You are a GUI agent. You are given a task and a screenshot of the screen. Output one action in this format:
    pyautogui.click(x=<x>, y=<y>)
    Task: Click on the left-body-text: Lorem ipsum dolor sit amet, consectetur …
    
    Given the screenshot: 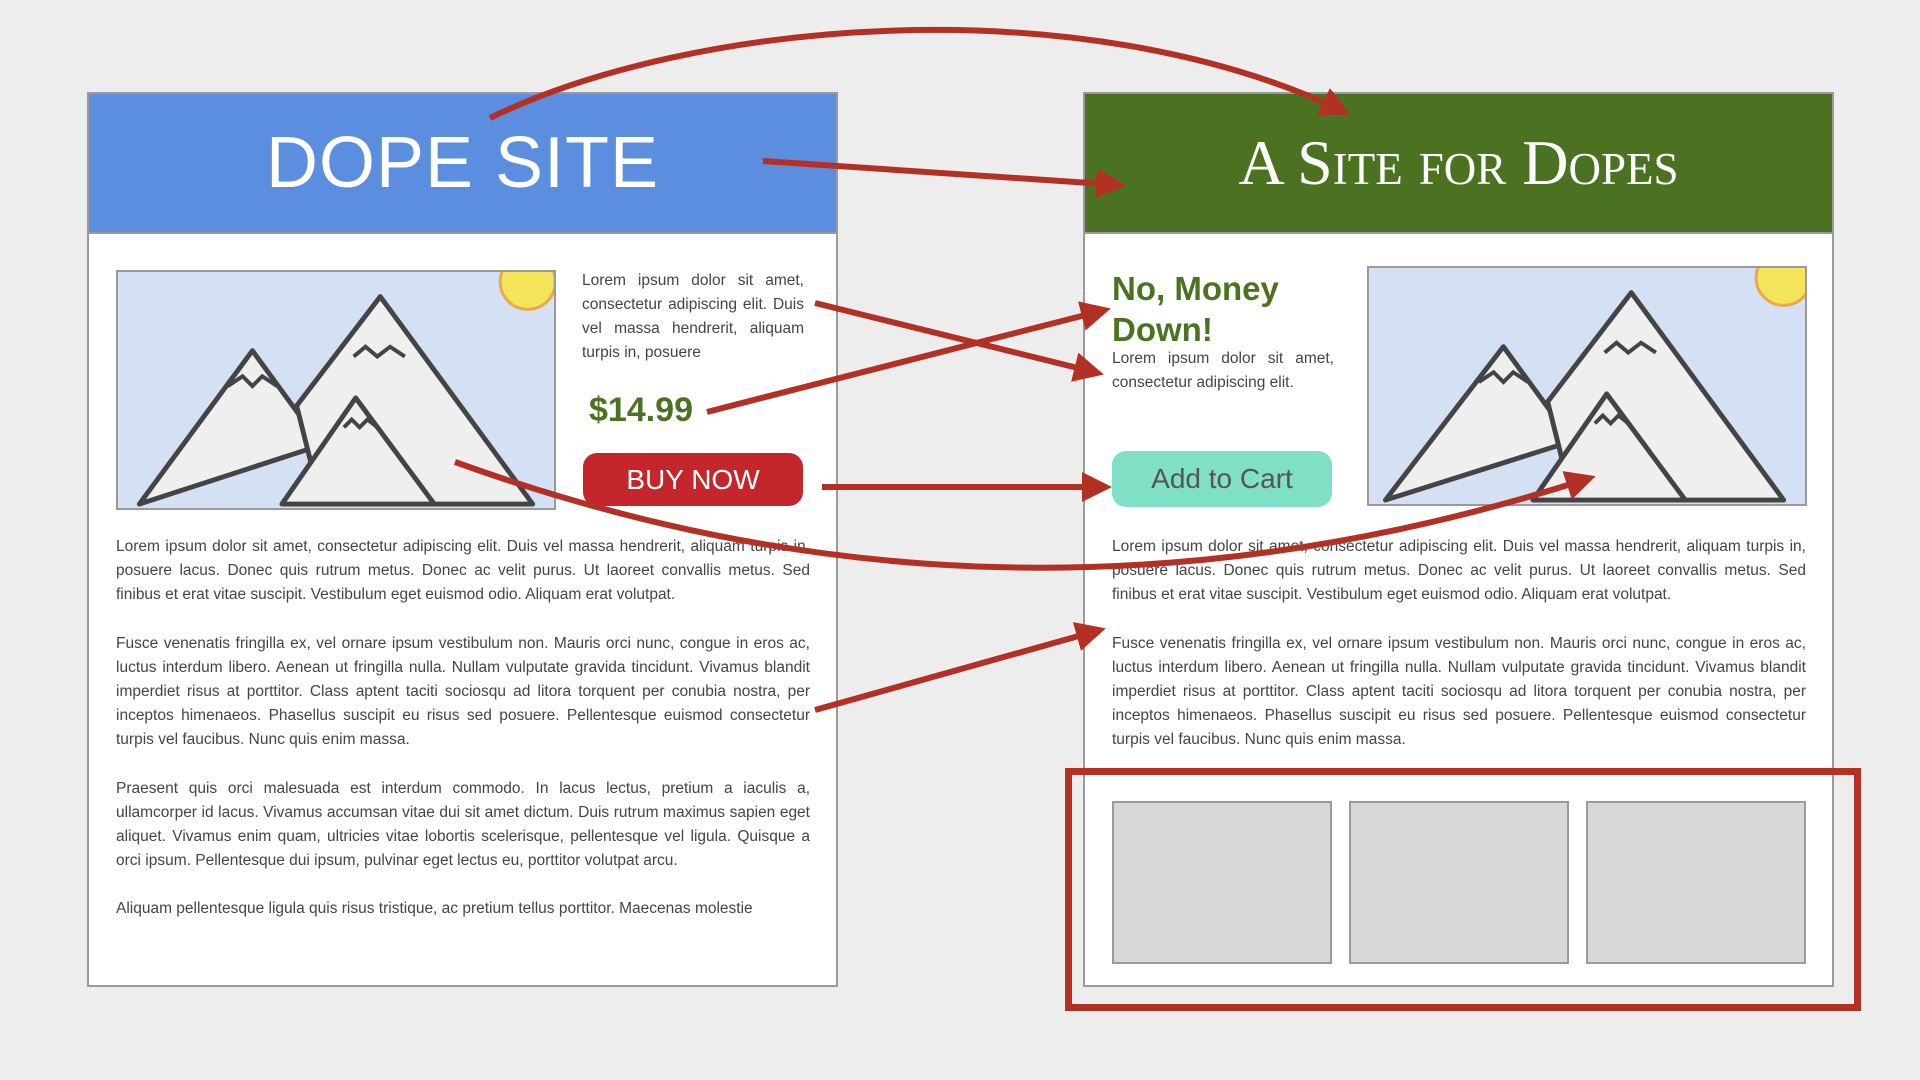 What is the action you would take?
    pyautogui.click(x=463, y=740)
    